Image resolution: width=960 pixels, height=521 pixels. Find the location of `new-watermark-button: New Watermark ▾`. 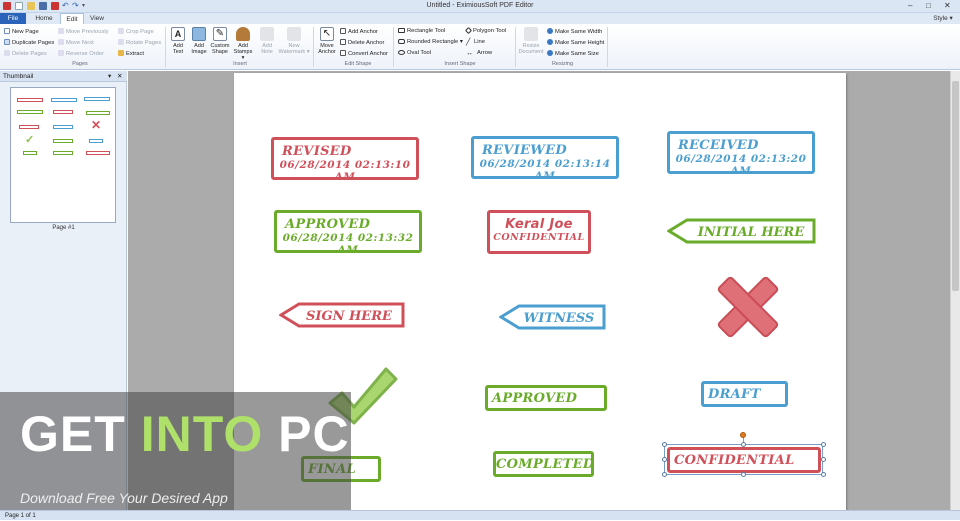

new-watermark-button: New Watermark ▾ is located at coordinates (294, 41).